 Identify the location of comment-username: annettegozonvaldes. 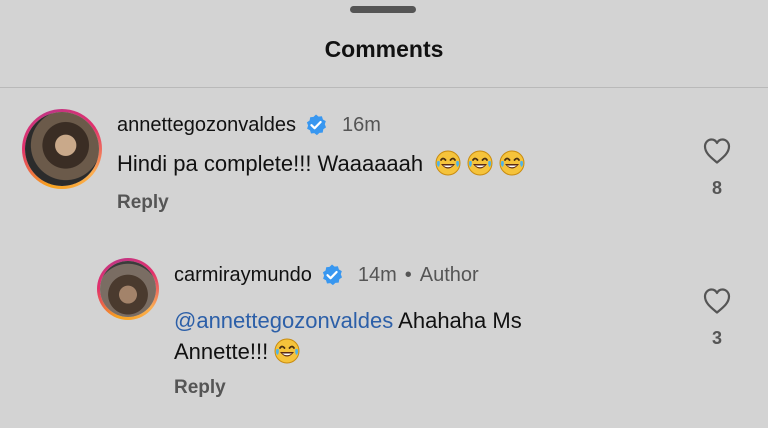
(206, 125).